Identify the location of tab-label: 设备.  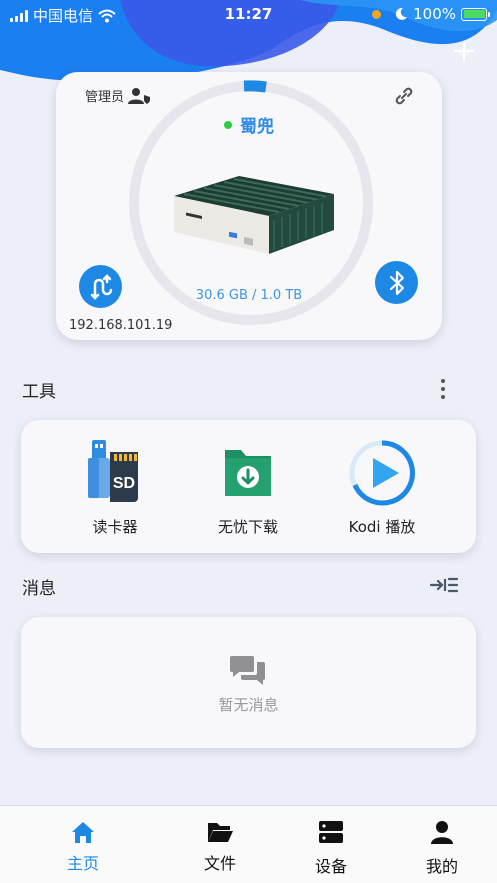
(330, 866).